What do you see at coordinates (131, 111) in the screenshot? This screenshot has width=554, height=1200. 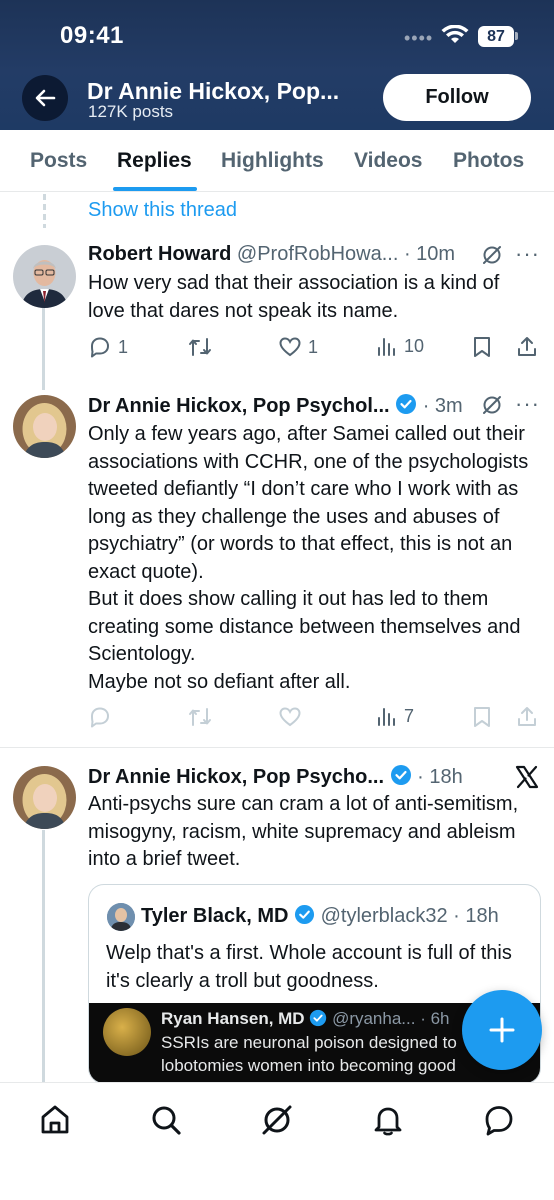 I see `posts-count: 127K posts` at bounding box center [131, 111].